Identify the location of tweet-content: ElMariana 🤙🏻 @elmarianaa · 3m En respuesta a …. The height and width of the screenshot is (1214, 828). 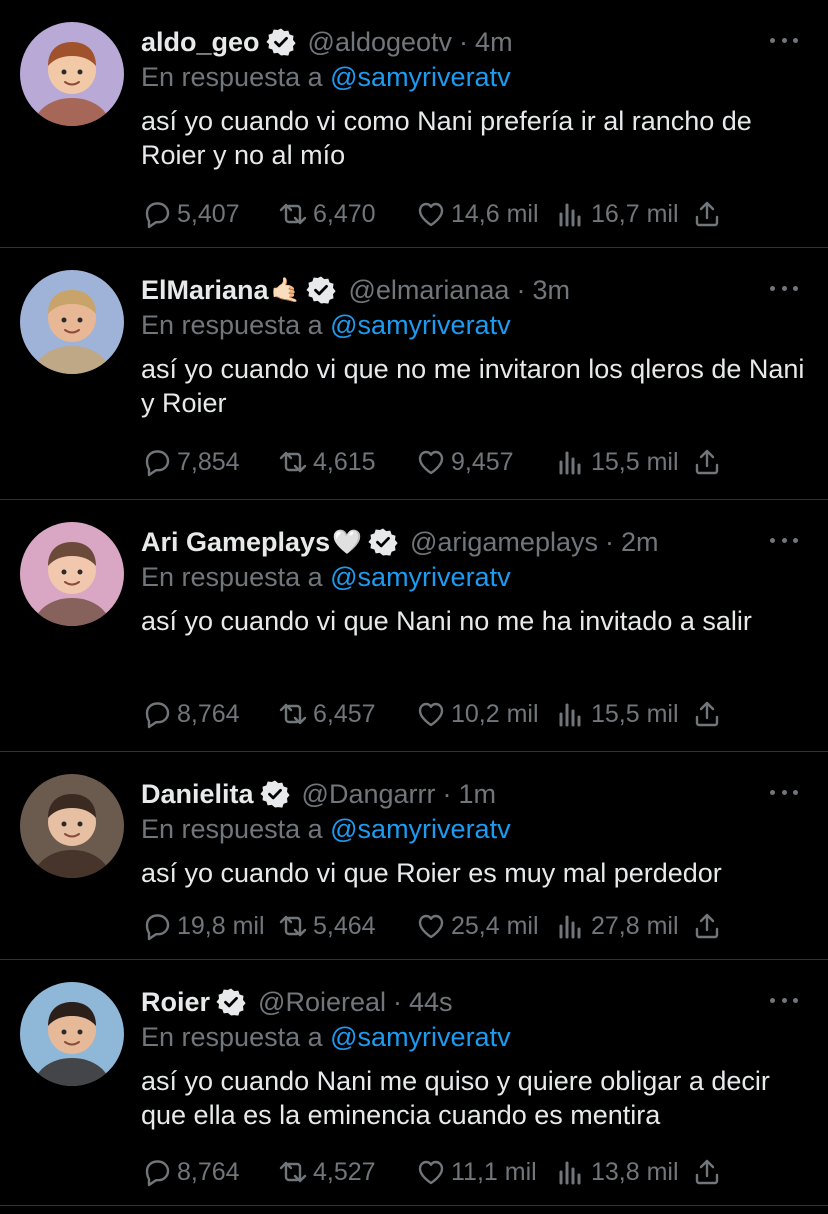
(474, 346).